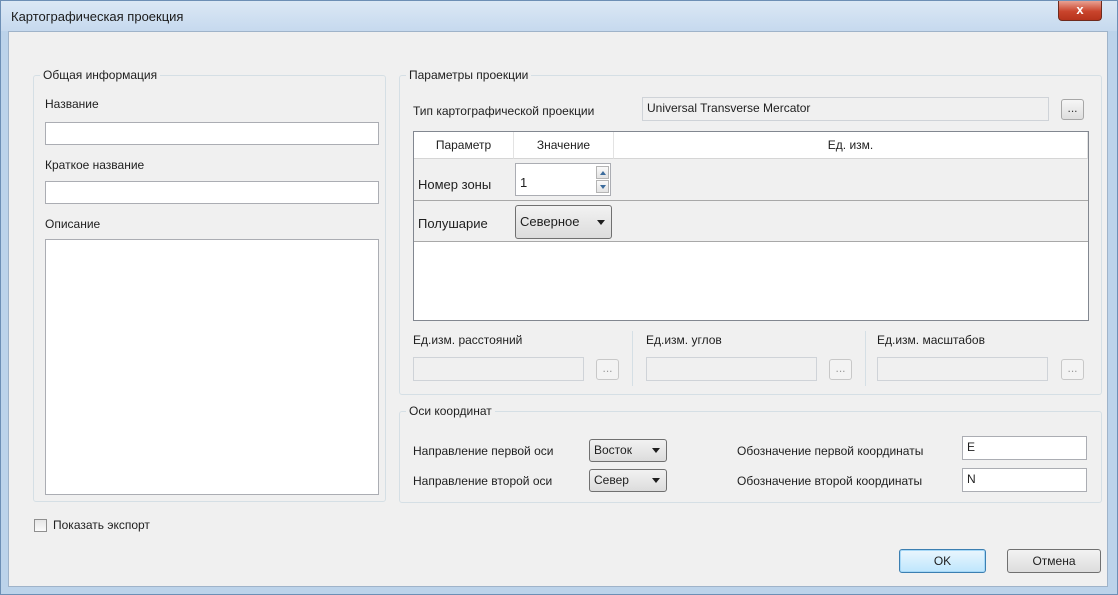 Image resolution: width=1118 pixels, height=595 pixels. I want to click on show-export-label: Показать экспорт, so click(101, 525).